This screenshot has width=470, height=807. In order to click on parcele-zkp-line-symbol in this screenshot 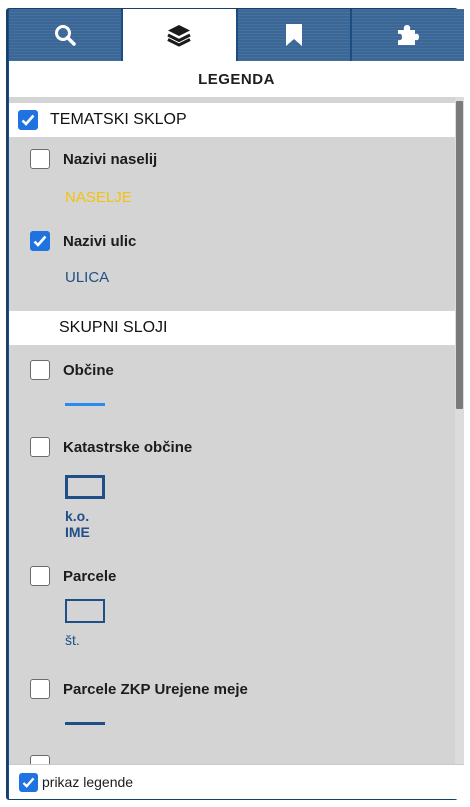, I will do `click(85, 723)`.